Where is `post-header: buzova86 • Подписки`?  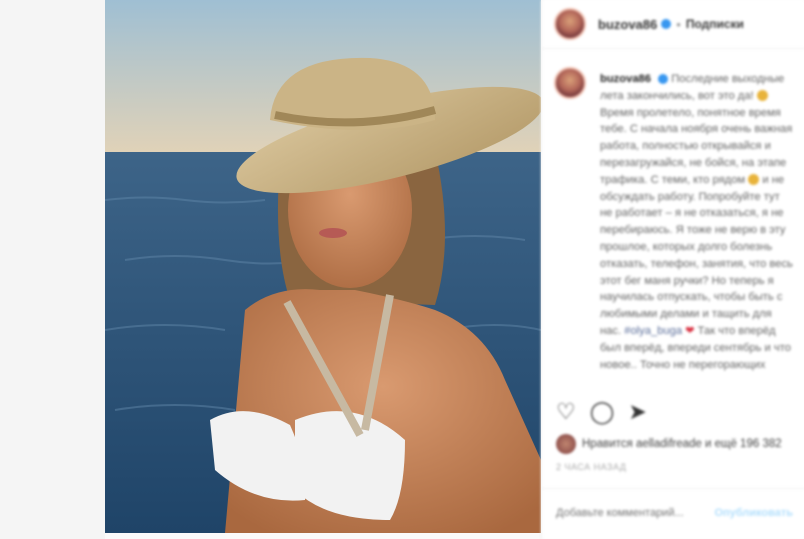
post-header: buzova86 • Подписки is located at coordinates (673, 24).